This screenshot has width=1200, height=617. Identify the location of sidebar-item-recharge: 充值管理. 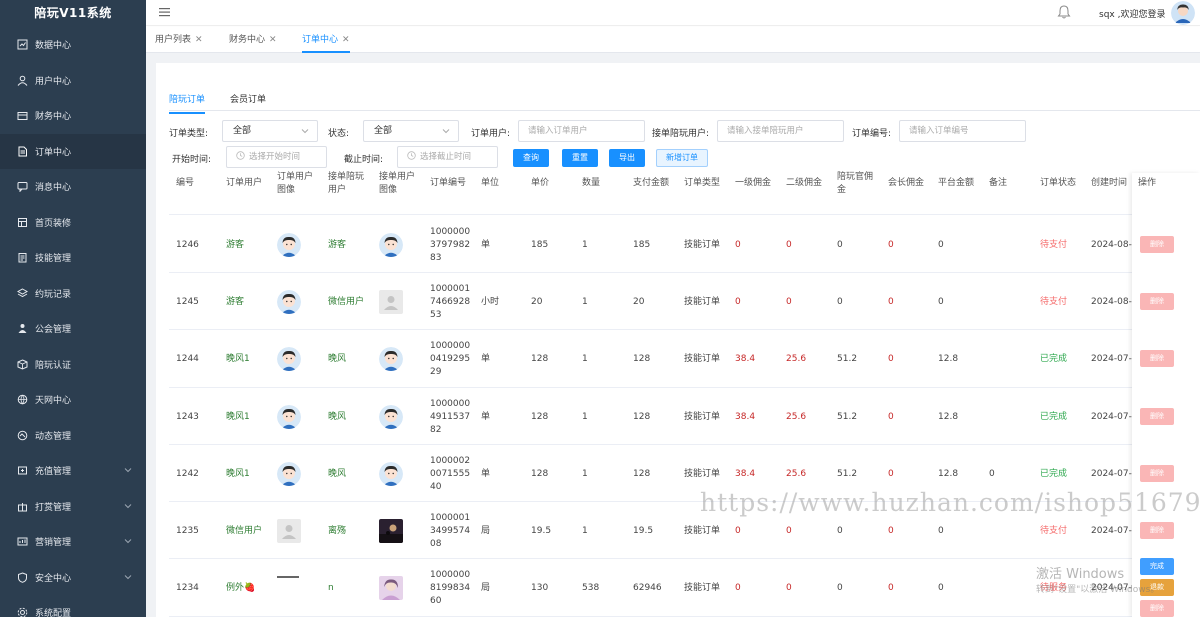
(73, 470).